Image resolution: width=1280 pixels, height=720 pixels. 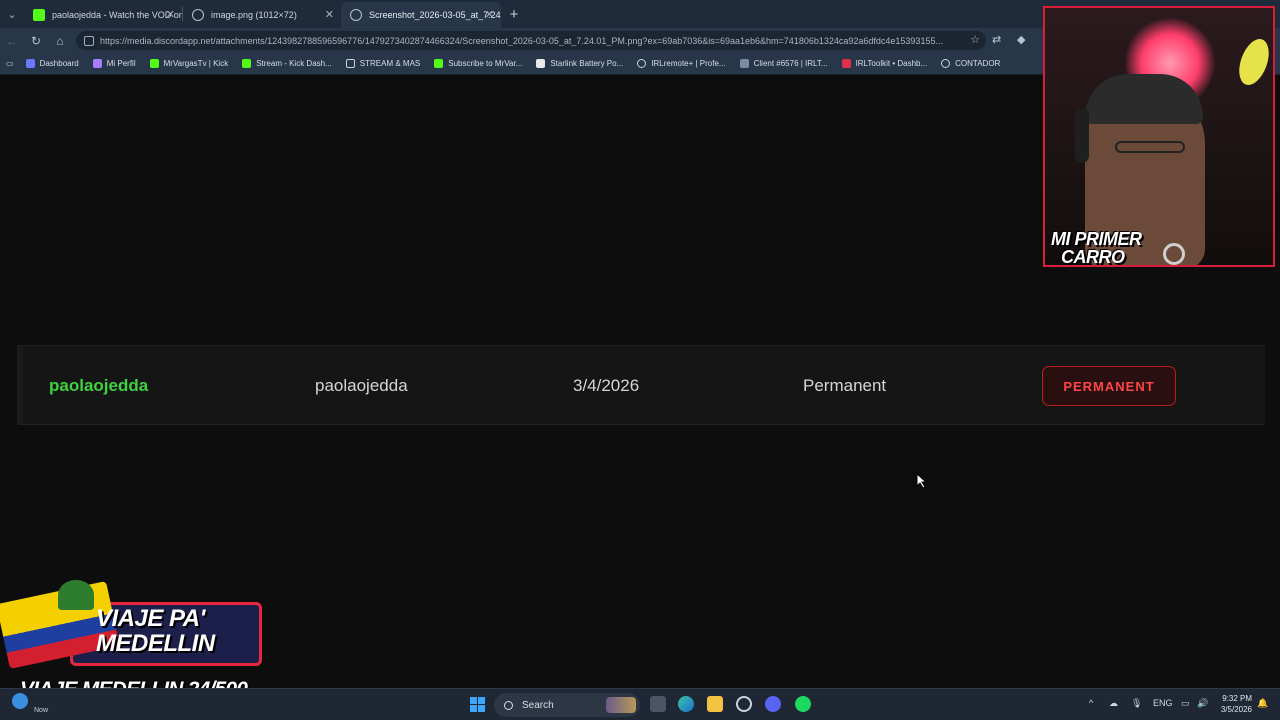 I want to click on task-view-icon, so click(x=658, y=704).